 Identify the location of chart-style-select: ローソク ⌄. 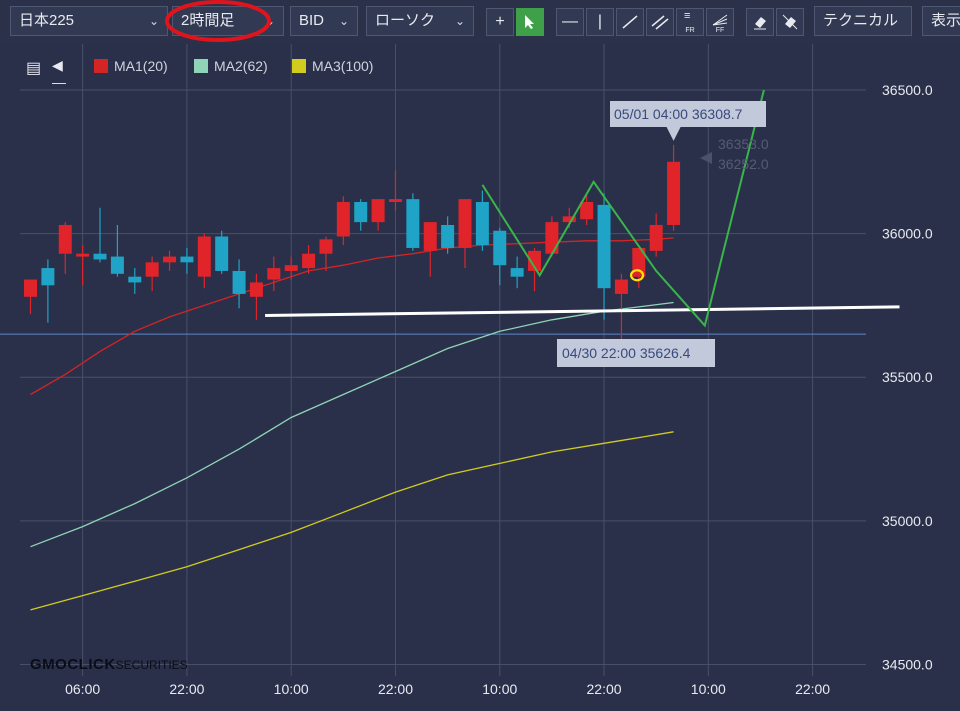
(420, 21).